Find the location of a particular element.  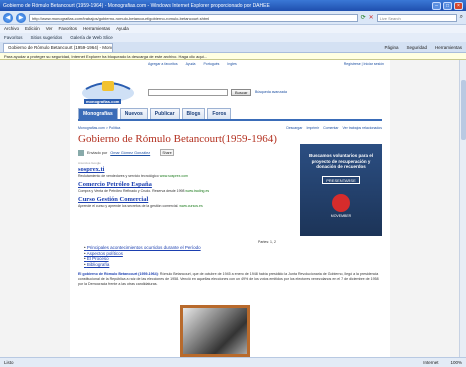

ad-url: www.cursos.es is located at coordinates (190, 206).